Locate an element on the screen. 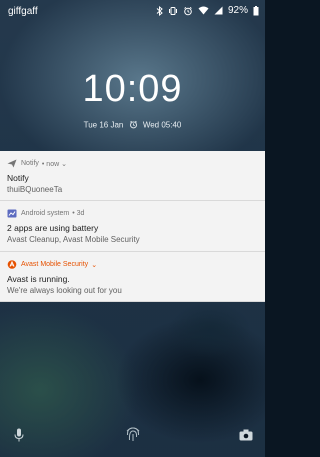  vibrate-icon is located at coordinates (173, 11).